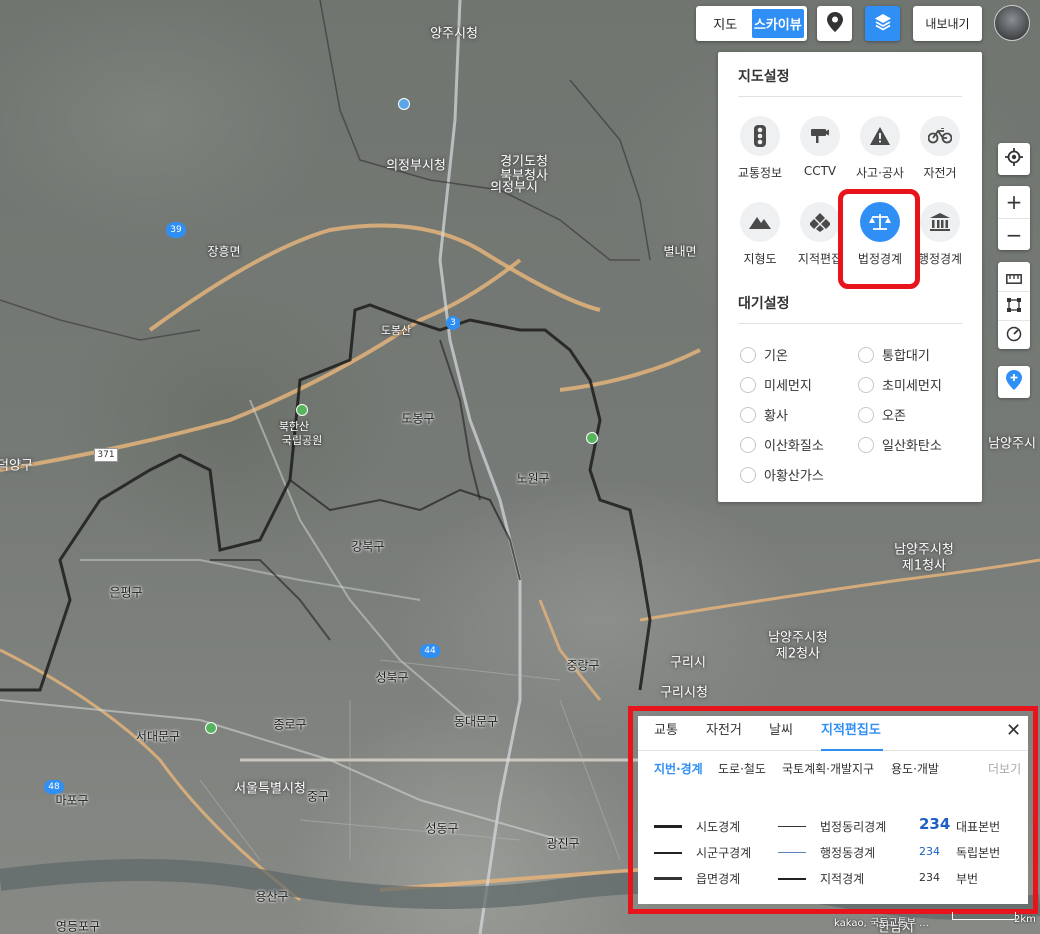 The width and height of the screenshot is (1040, 934). I want to click on air-radio-temperature: 기온, so click(764, 354).